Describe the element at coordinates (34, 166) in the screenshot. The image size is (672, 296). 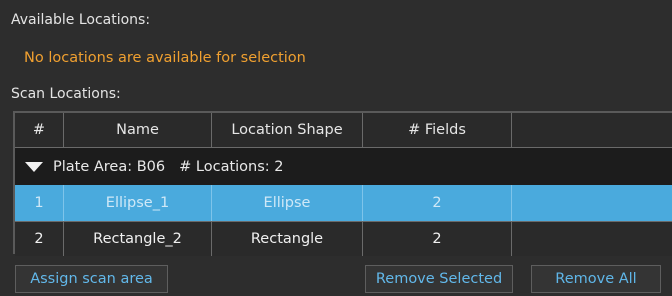
I see `expand-triangle-icon` at that location.